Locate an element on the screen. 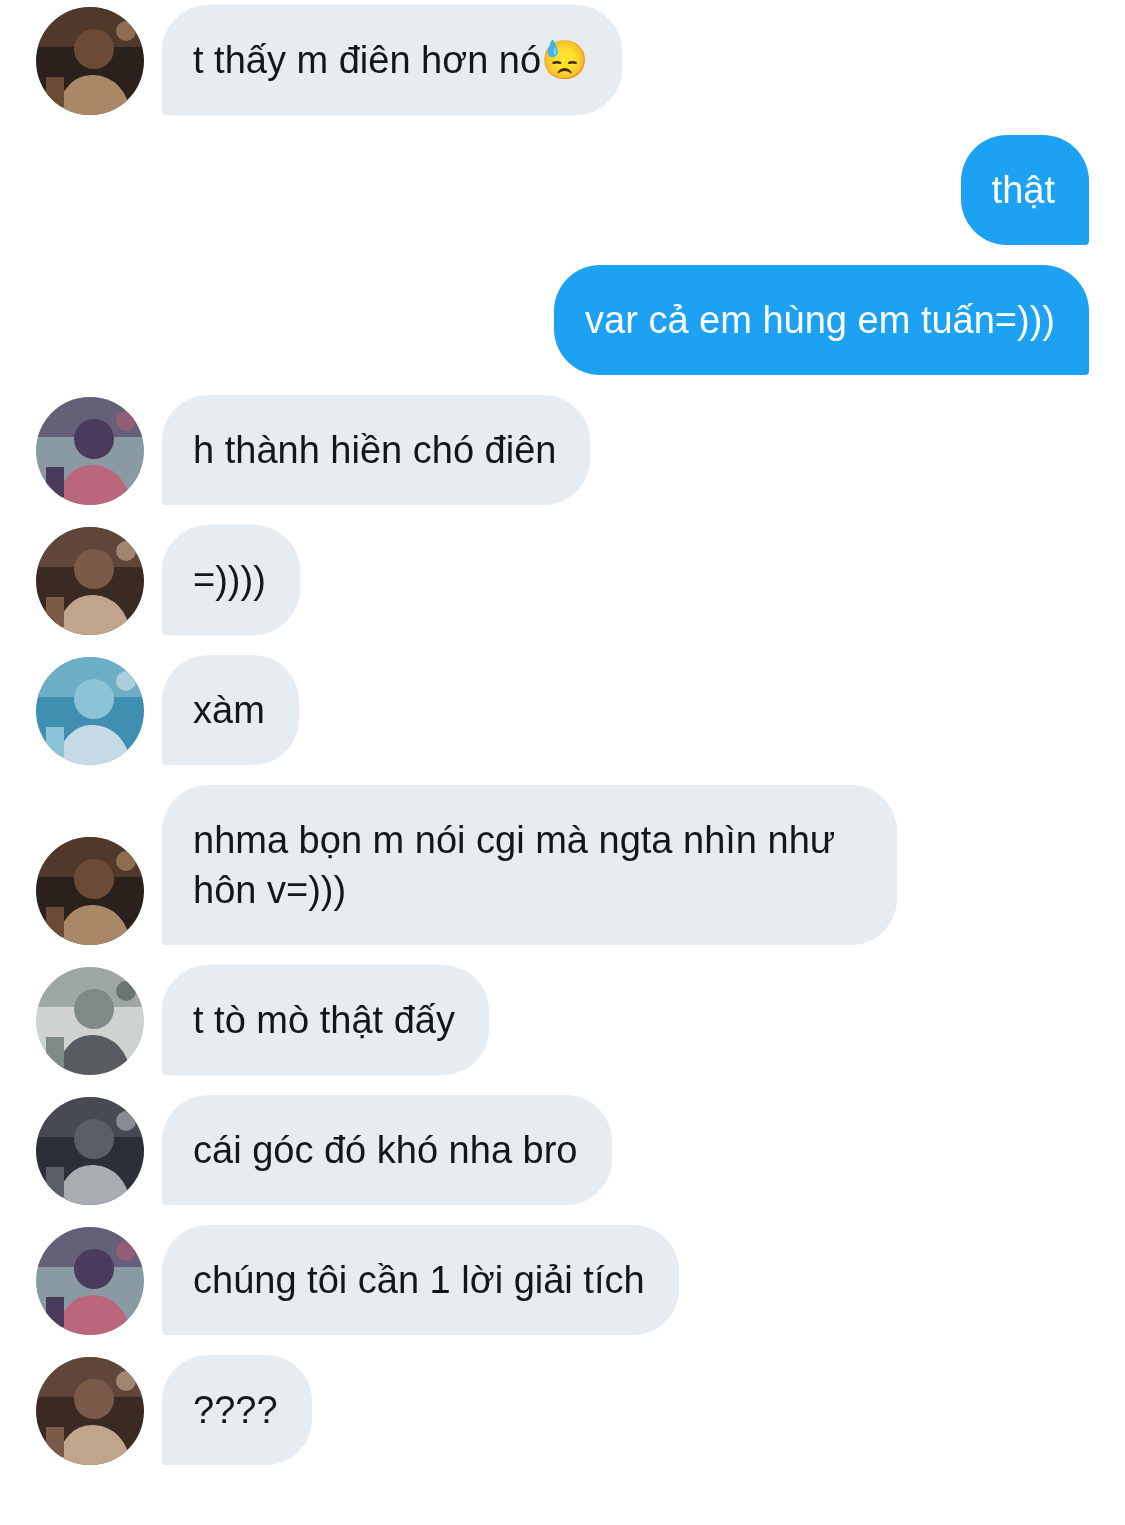  message-bubble: chúng tôi cần 1 lời giải tích is located at coordinates (420, 1280).